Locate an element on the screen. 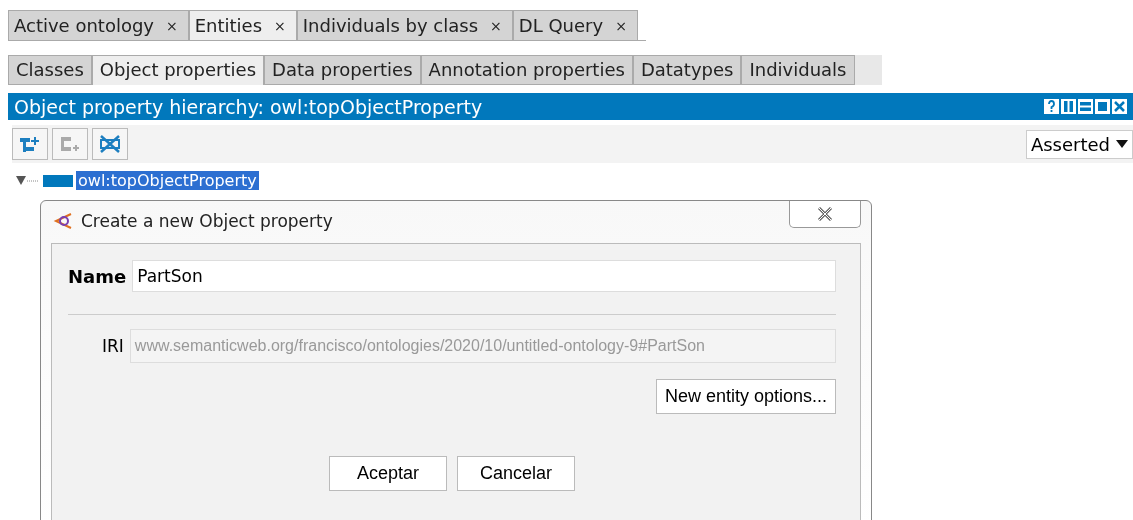 The image size is (1133, 520). maximize-icon is located at coordinates (1102, 106).